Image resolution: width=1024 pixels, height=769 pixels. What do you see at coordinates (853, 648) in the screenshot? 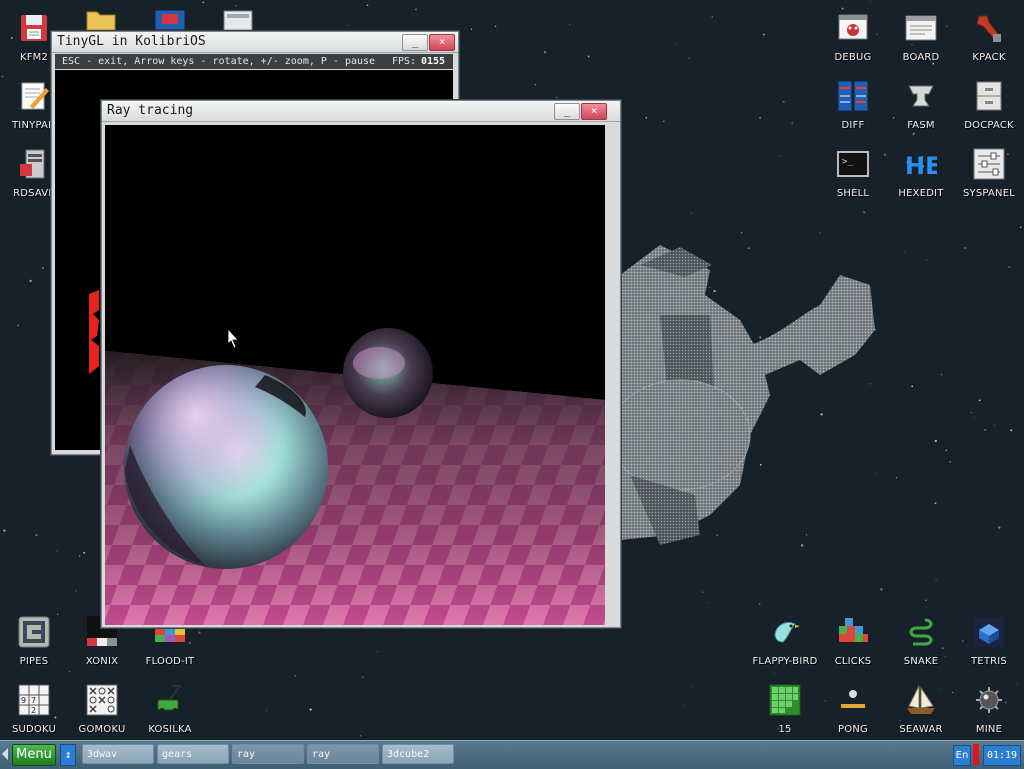
I see `desktop-icon-clicks: CLICKS` at bounding box center [853, 648].